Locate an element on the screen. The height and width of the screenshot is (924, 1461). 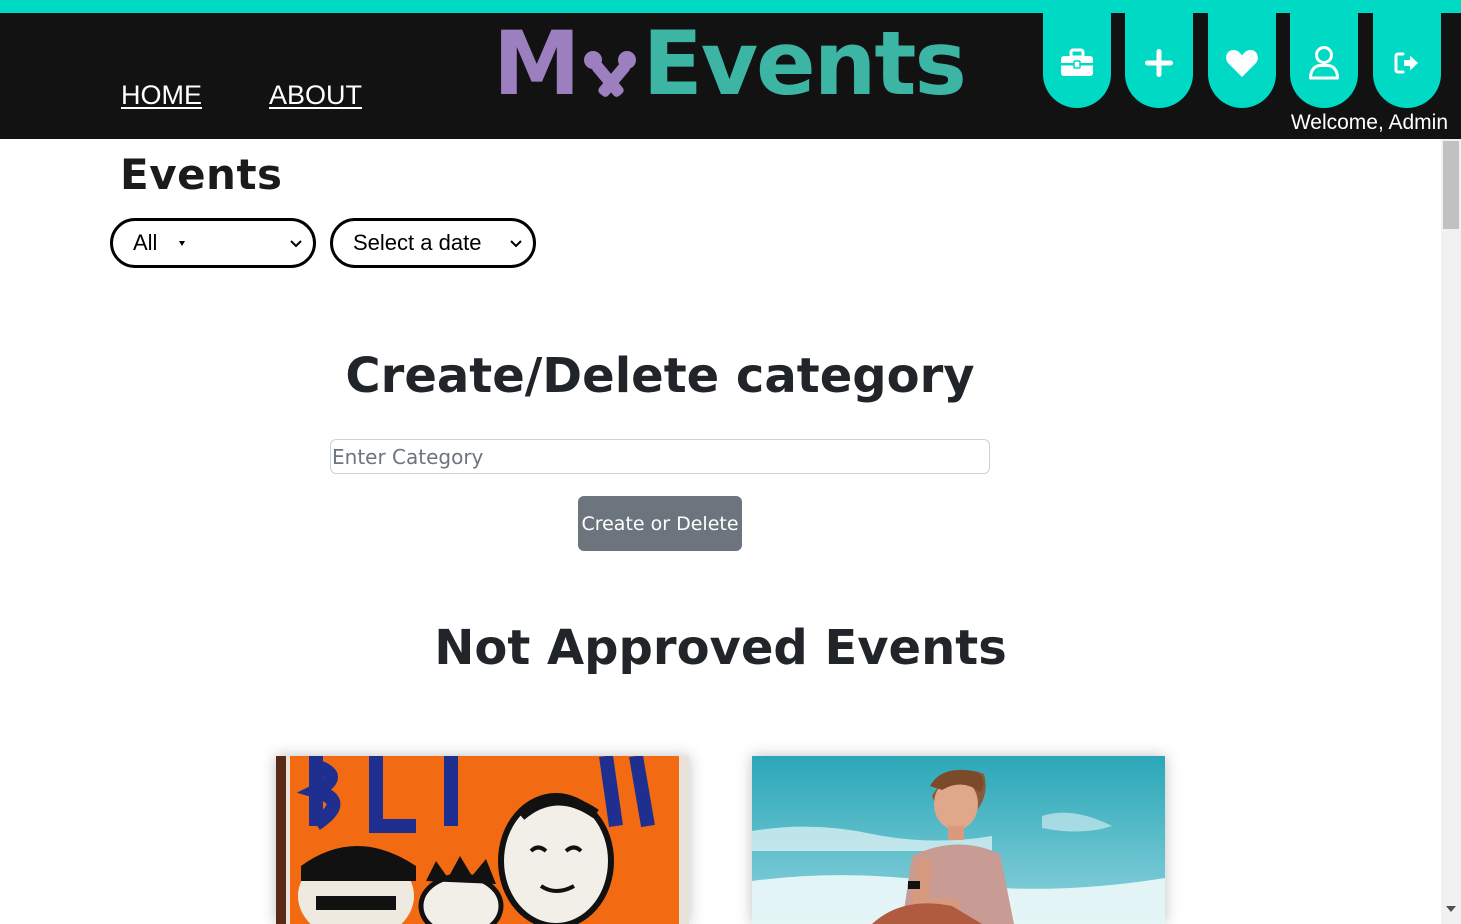
toolbox-tab-button is located at coordinates (1077, 60).